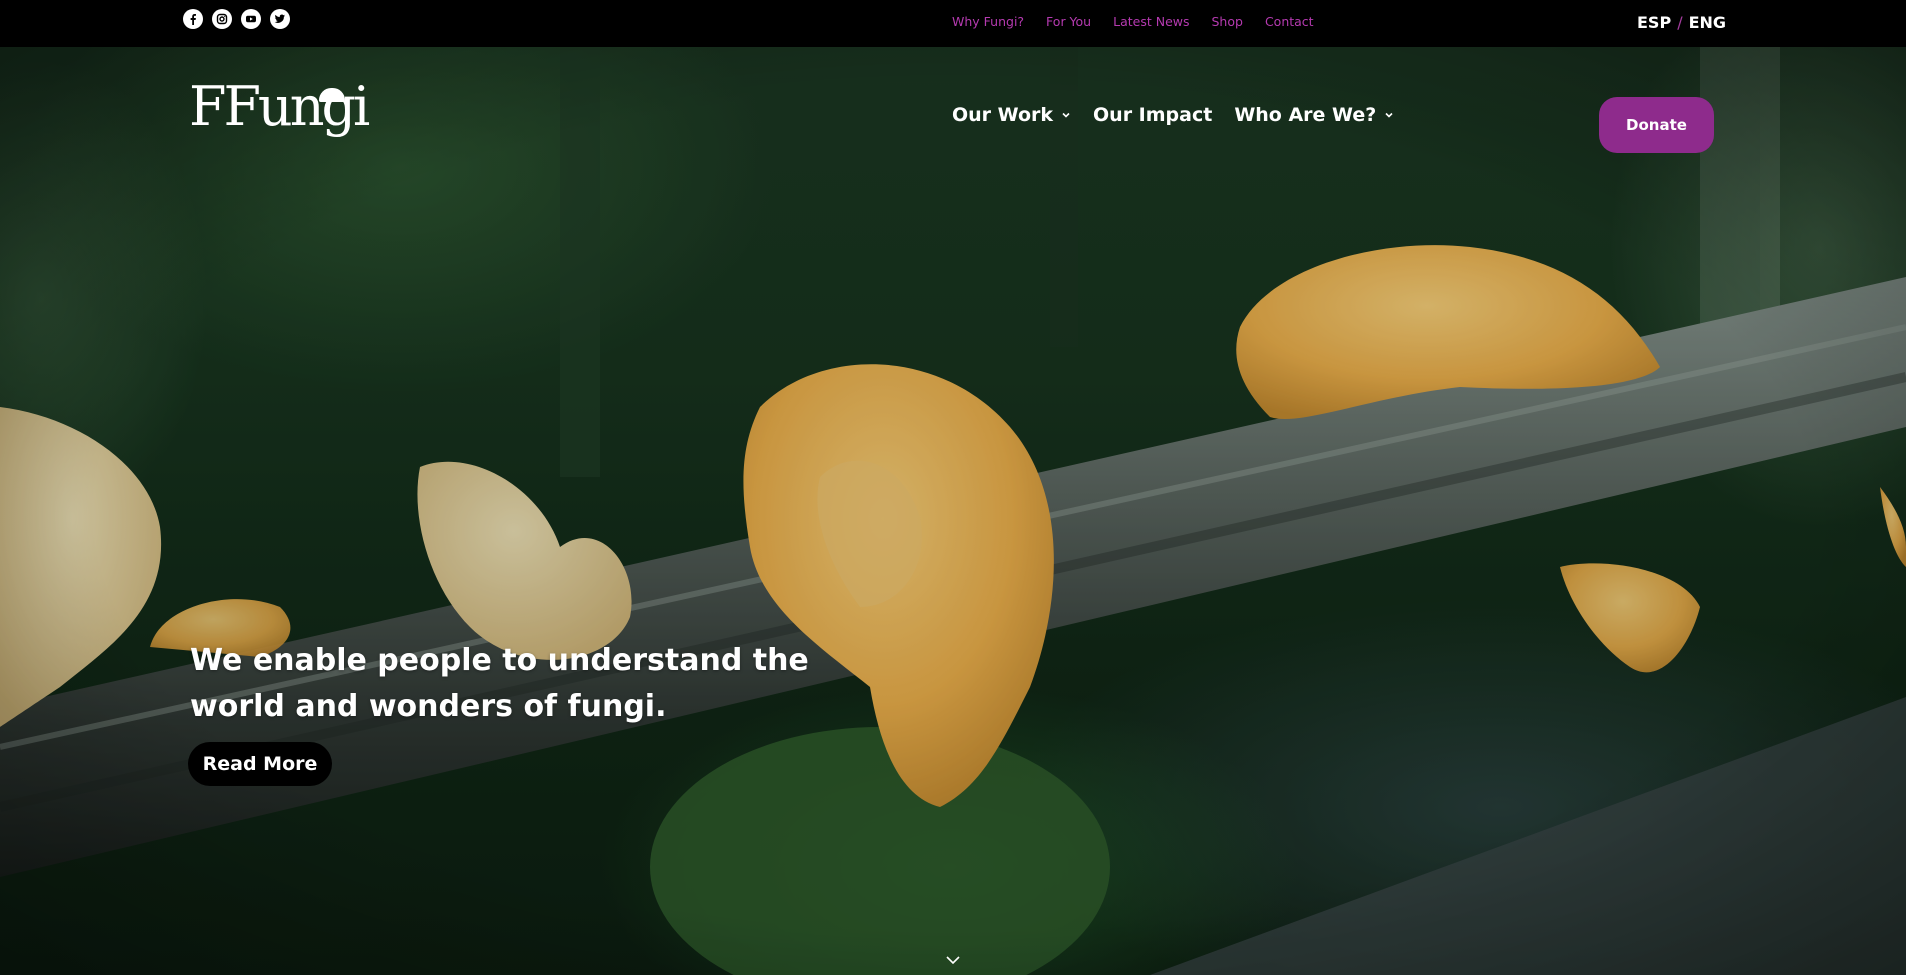 The height and width of the screenshot is (975, 1906). Describe the element at coordinates (1656, 125) in the screenshot. I see `donate-button: Donate` at that location.